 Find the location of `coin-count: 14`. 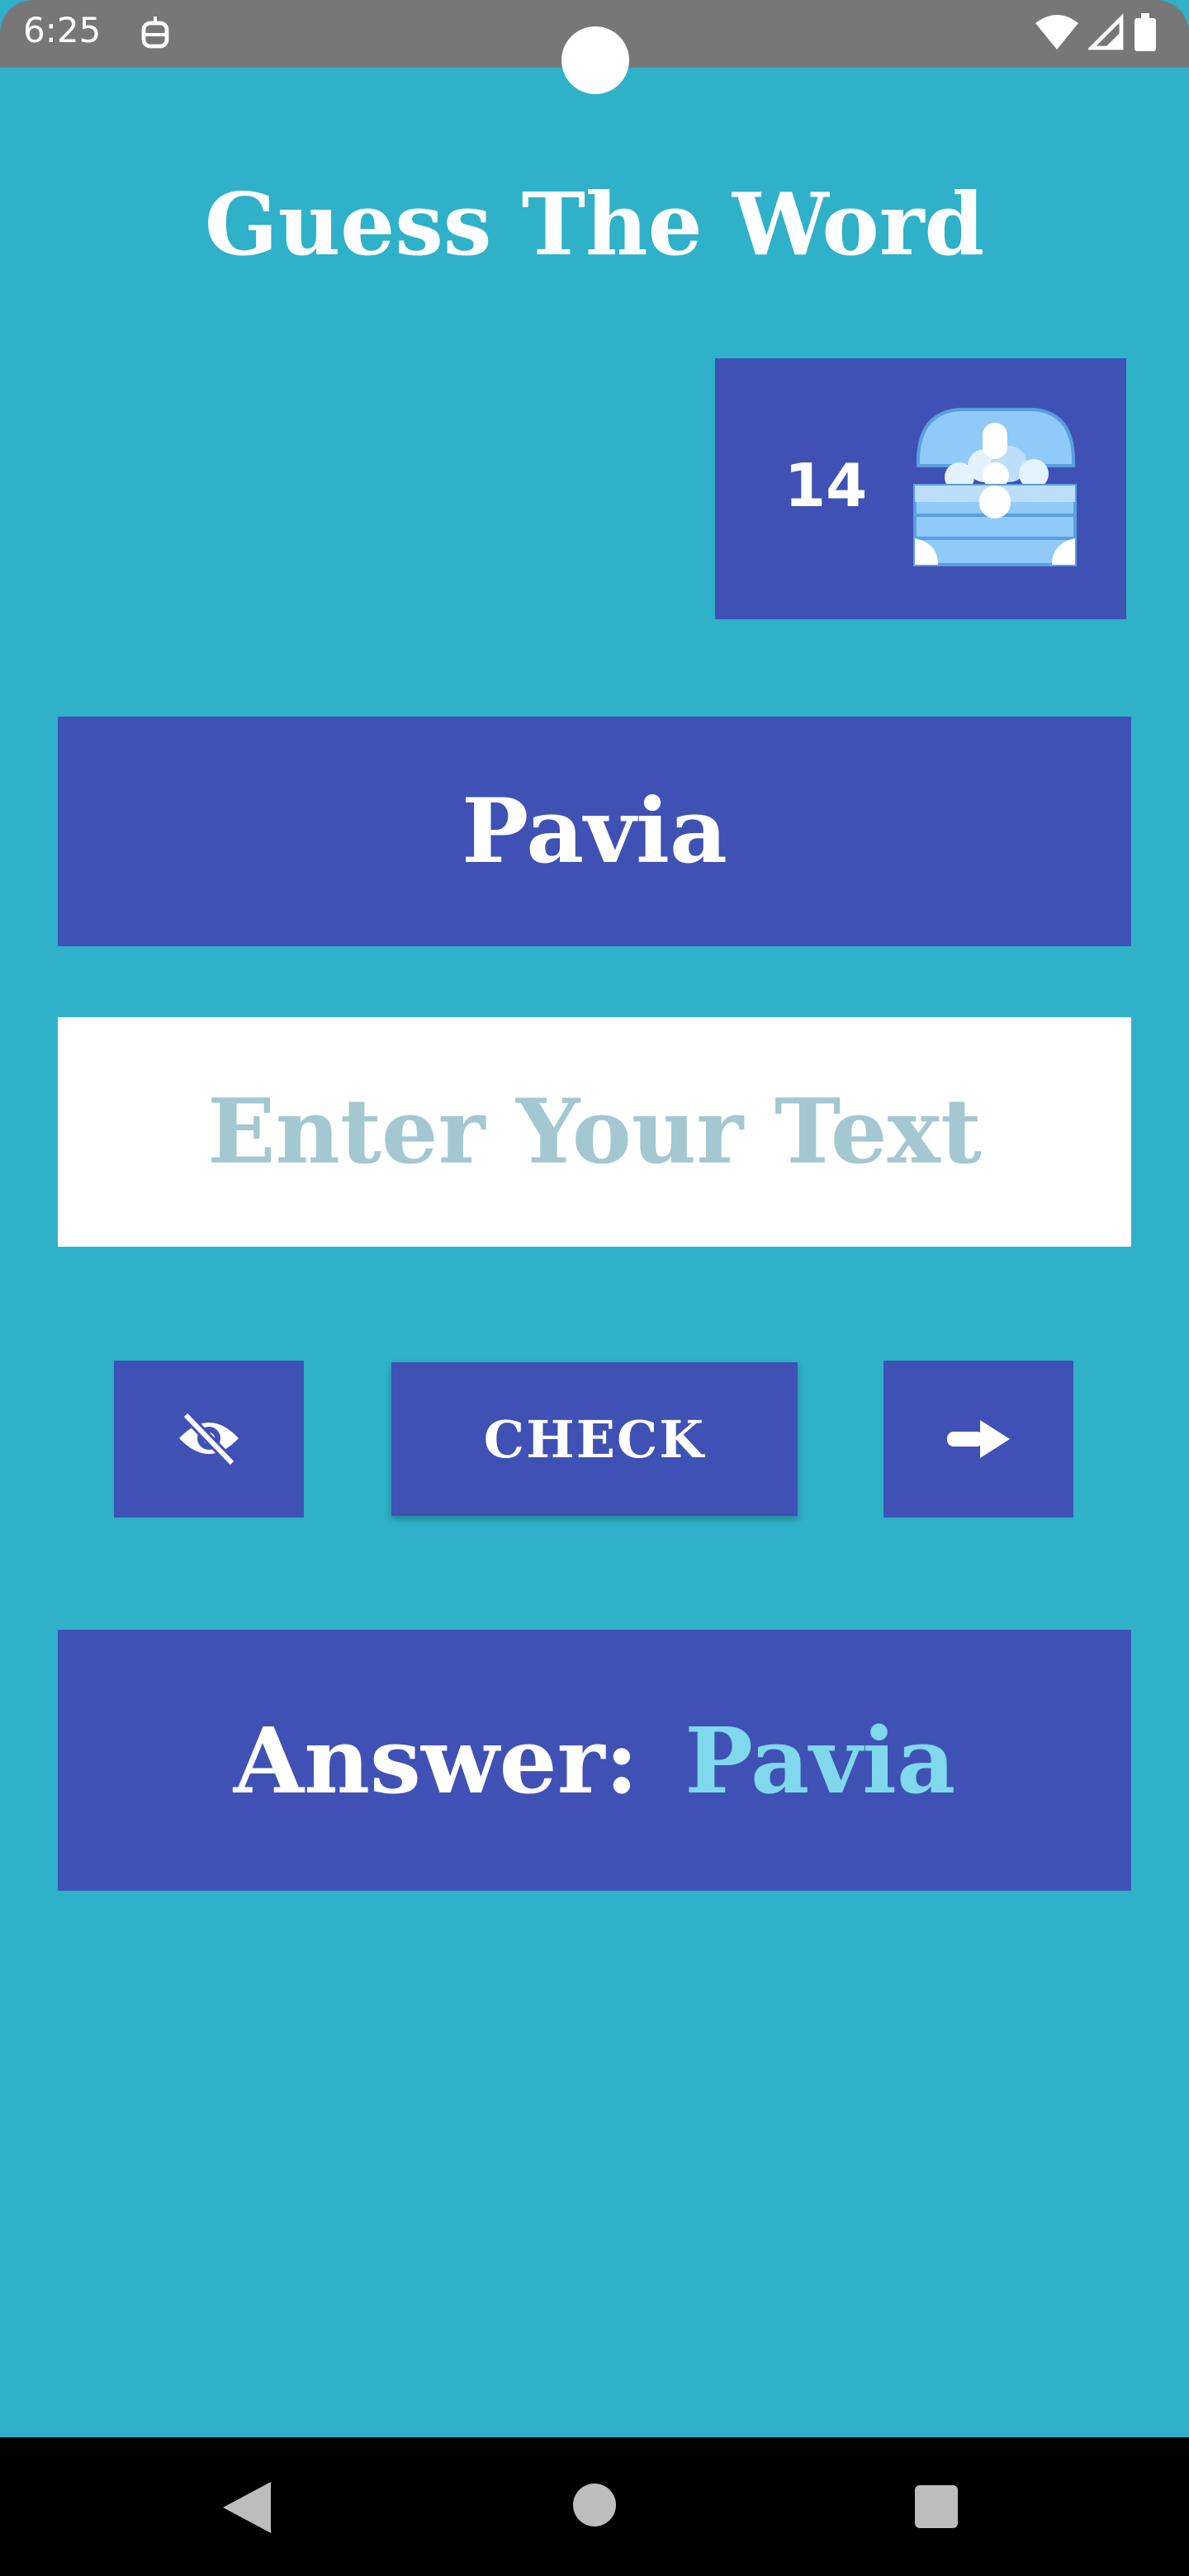

coin-count: 14 is located at coordinates (826, 485).